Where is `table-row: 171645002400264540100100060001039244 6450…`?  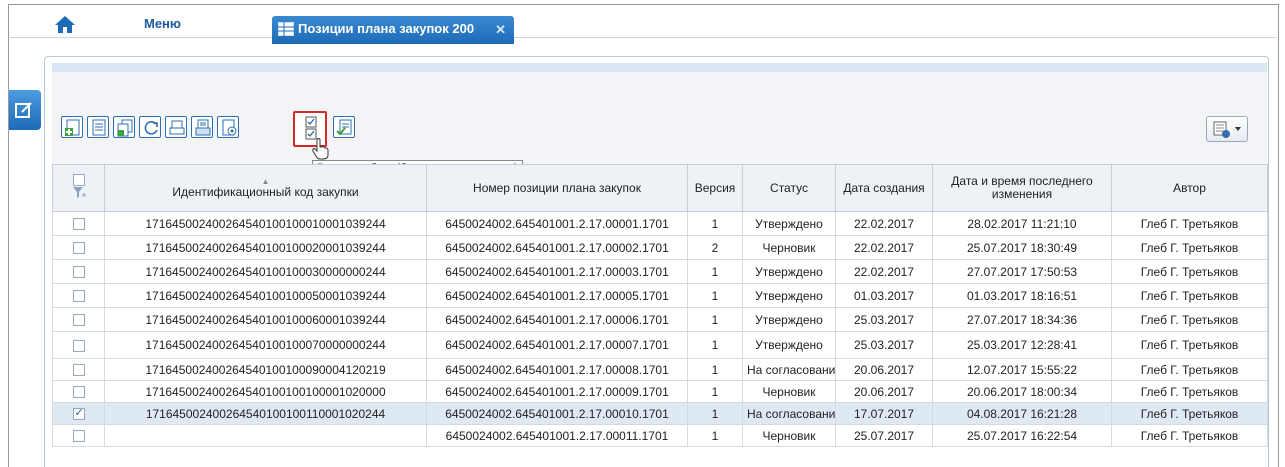
table-row: 171645002400264540100100060001039244 6450… is located at coordinates (660, 319).